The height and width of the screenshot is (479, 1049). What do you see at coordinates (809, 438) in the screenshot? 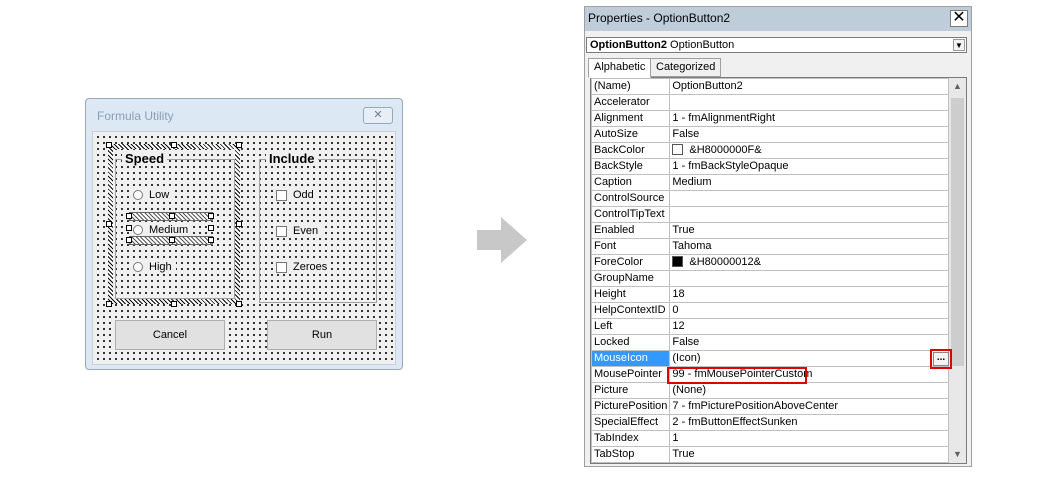
I see `property-value: 1` at bounding box center [809, 438].